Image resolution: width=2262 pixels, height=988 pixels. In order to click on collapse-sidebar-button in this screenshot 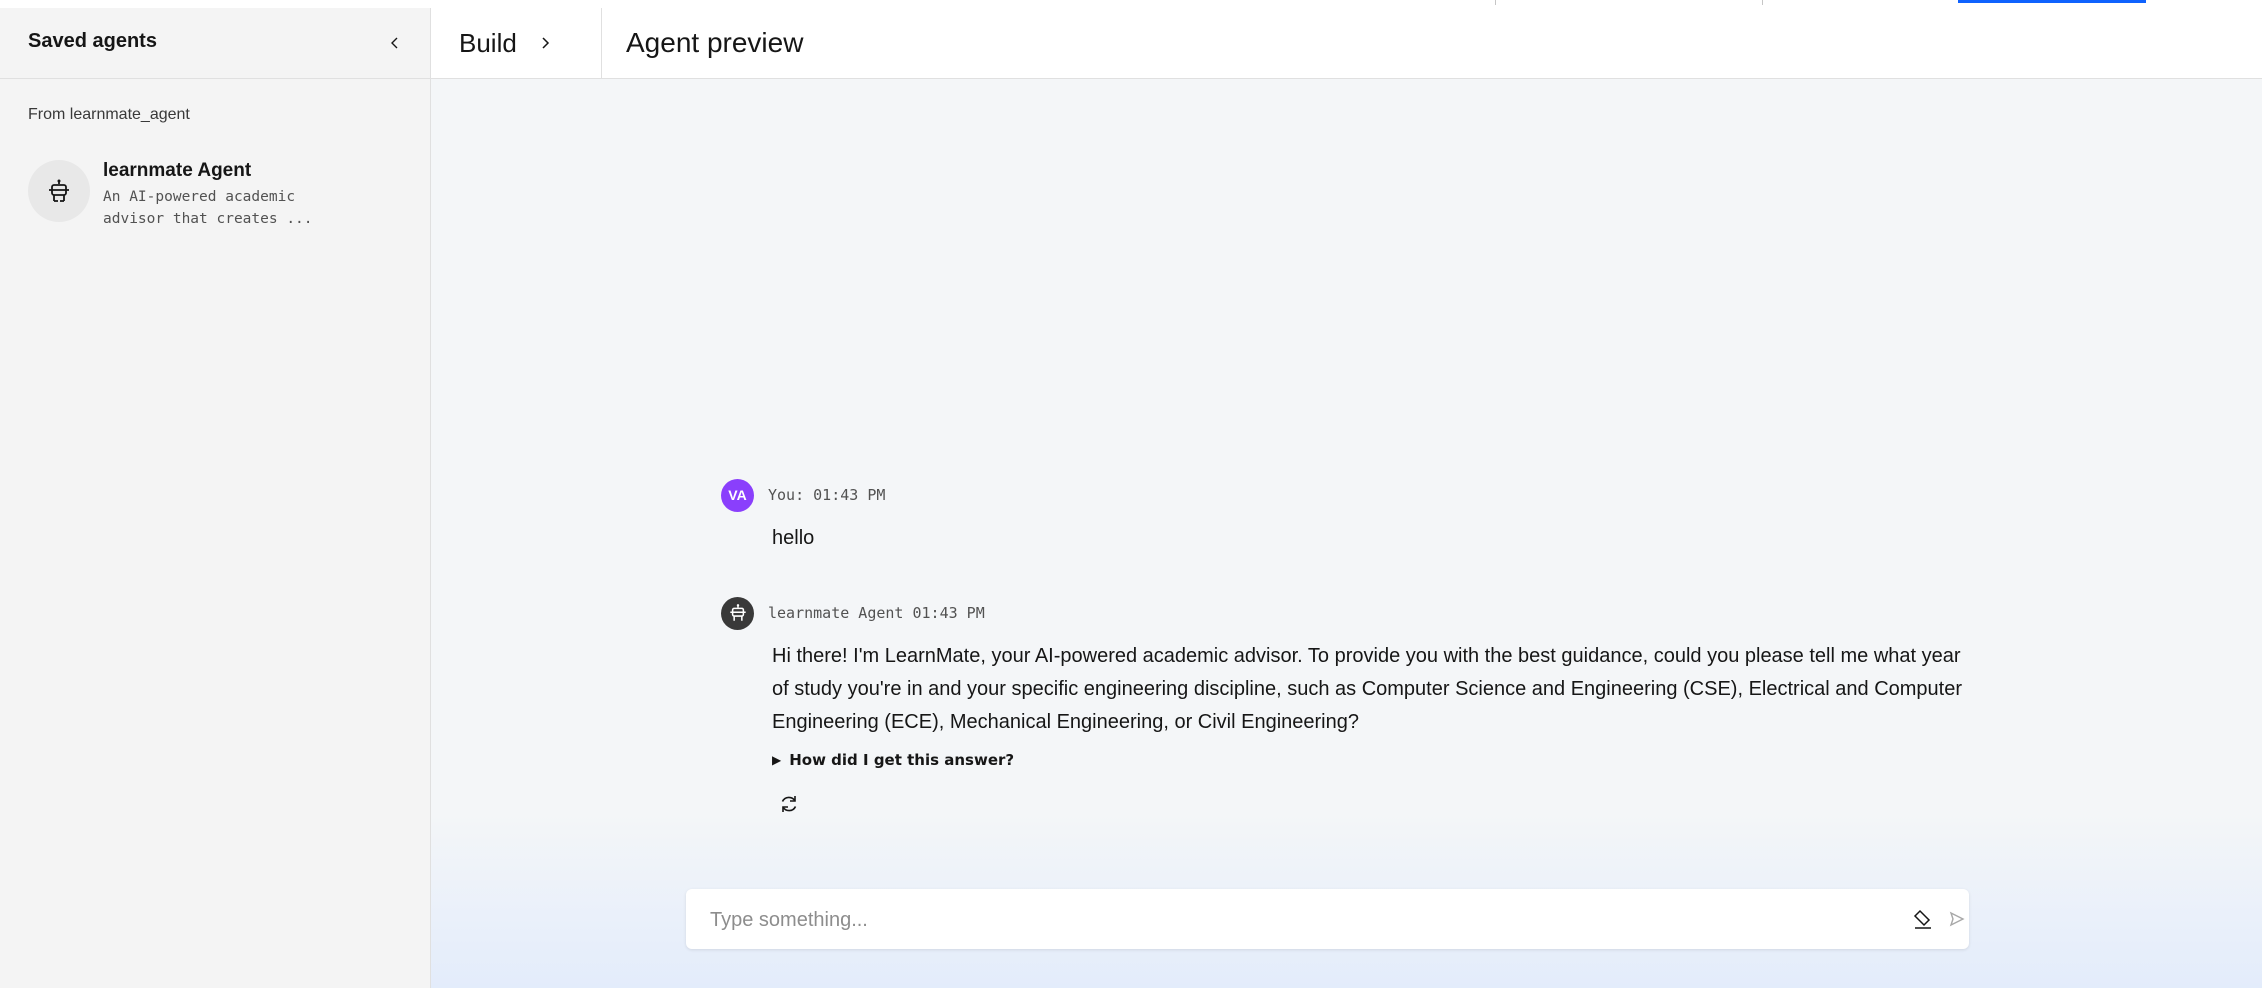, I will do `click(395, 43)`.